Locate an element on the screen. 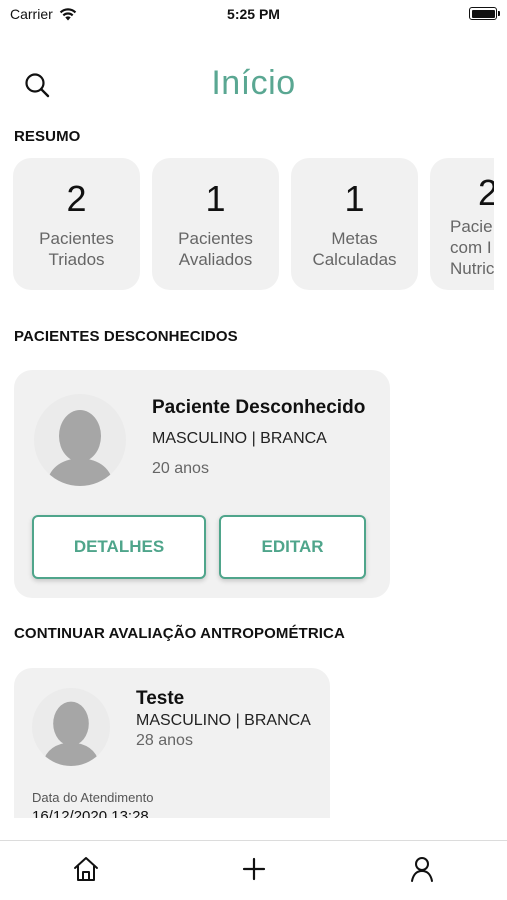 The width and height of the screenshot is (507, 900). battery-icon is located at coordinates (484, 13).